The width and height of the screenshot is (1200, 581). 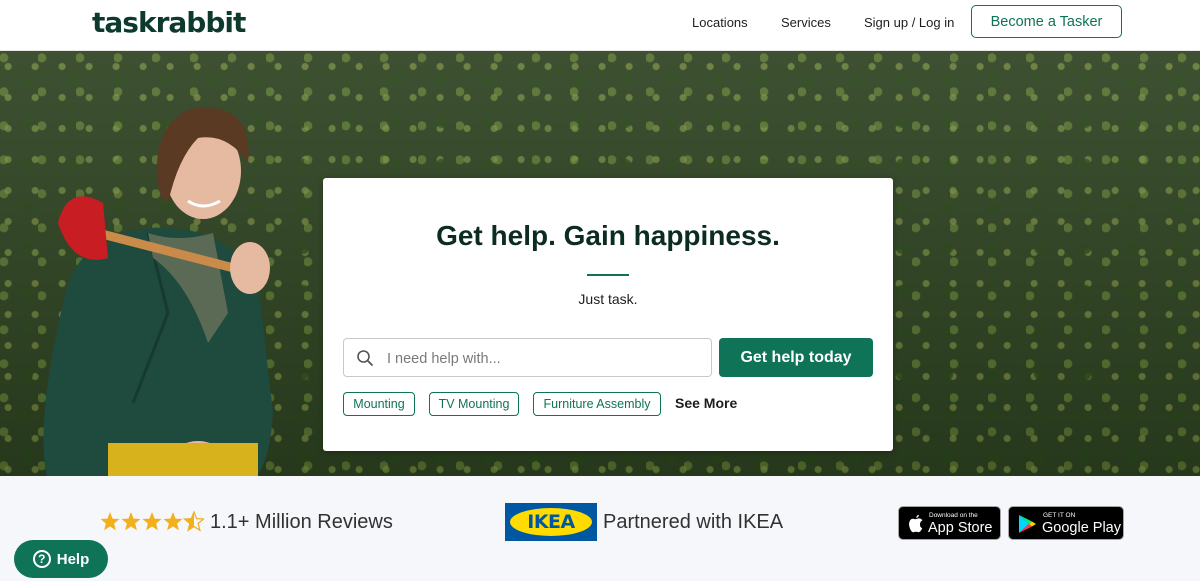 I want to click on chip-furniture-assembly: Furniture Assembly, so click(x=597, y=404).